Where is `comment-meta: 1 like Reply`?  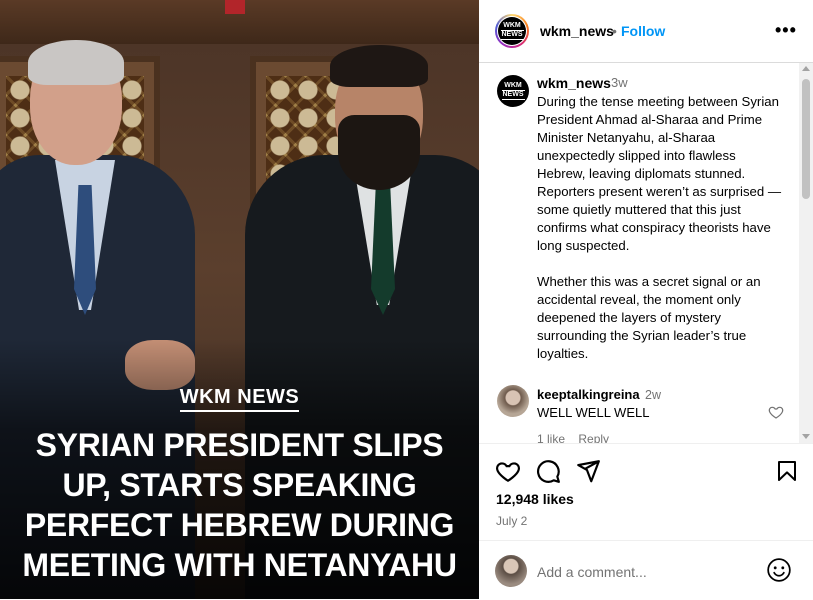
comment-meta: 1 like Reply is located at coordinates (578, 437).